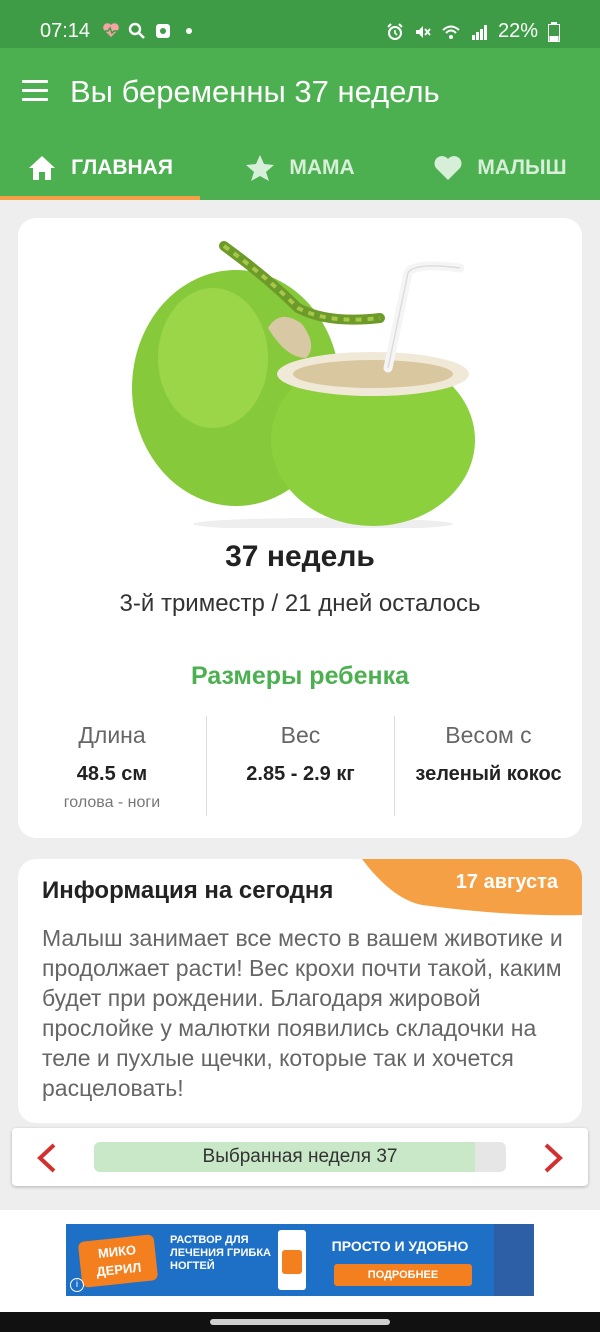 The width and height of the screenshot is (600, 1332). What do you see at coordinates (554, 31) in the screenshot?
I see `battery-icon` at bounding box center [554, 31].